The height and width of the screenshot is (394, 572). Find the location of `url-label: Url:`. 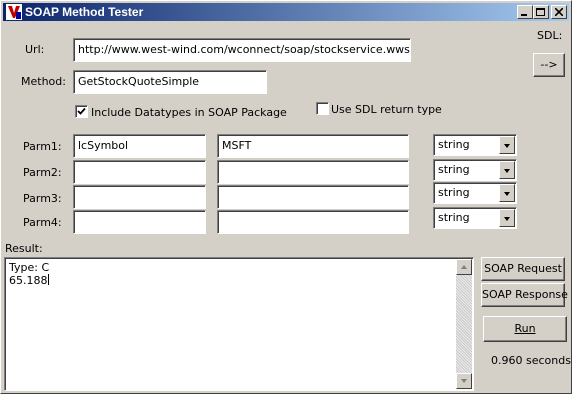

url-label: Url: is located at coordinates (35, 49).